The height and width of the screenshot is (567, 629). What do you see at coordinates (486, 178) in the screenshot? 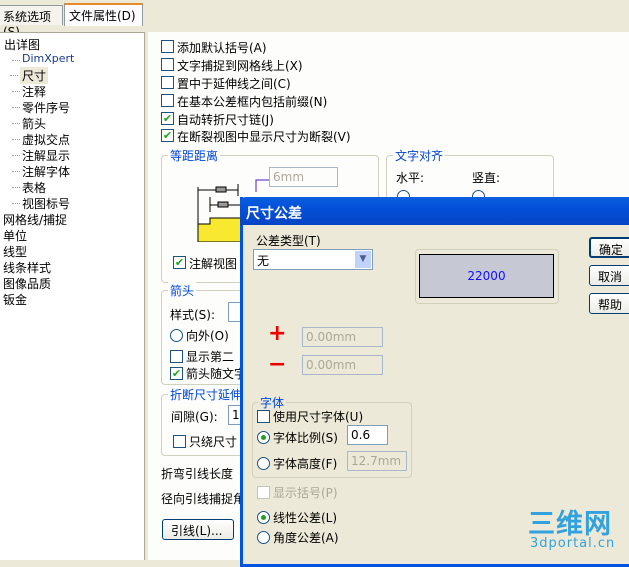
I see `vertical-label: 竖直:` at bounding box center [486, 178].